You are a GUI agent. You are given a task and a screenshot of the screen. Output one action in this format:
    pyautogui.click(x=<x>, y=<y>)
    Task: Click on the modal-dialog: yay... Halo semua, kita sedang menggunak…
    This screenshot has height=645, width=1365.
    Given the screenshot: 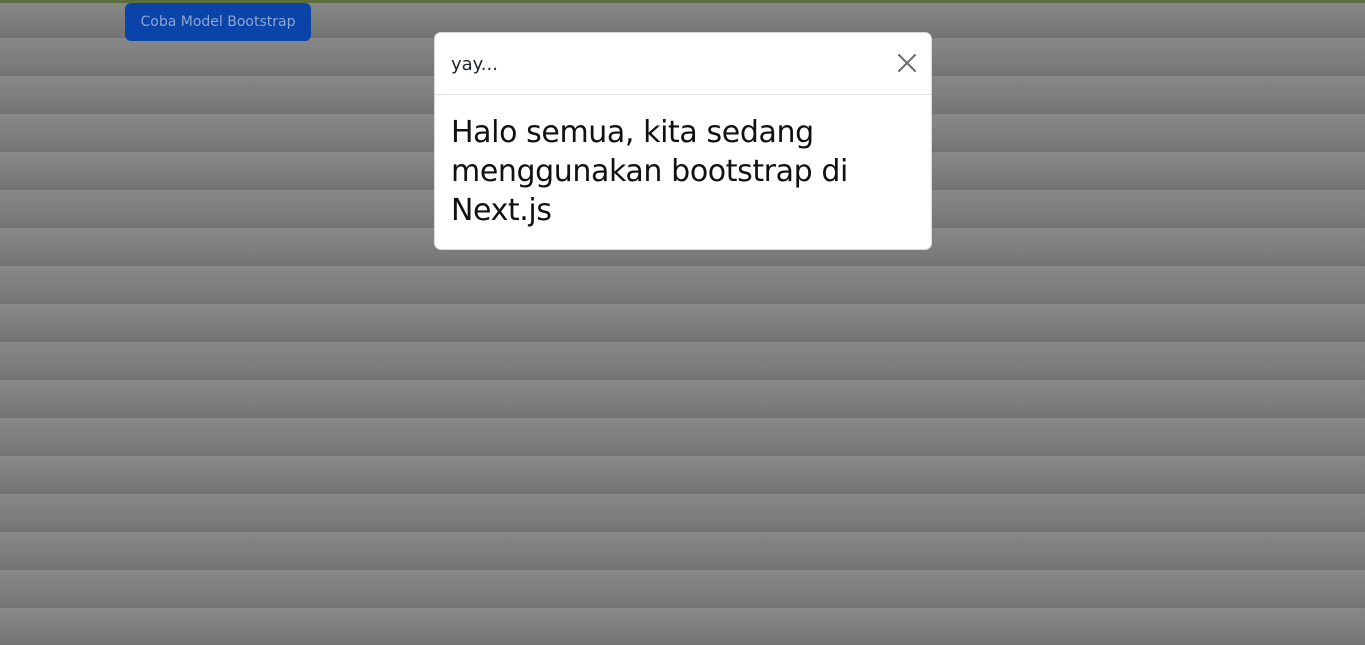 What is the action you would take?
    pyautogui.click(x=683, y=141)
    